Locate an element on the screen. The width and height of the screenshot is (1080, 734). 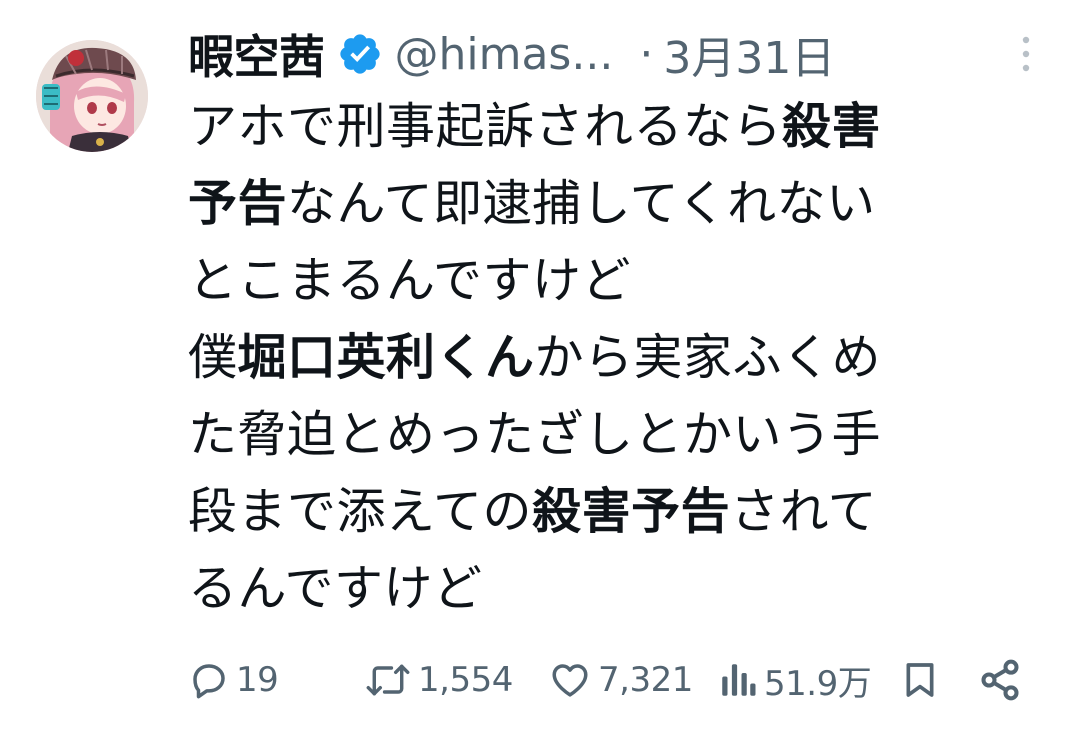
reply-icon is located at coordinates (209, 680).